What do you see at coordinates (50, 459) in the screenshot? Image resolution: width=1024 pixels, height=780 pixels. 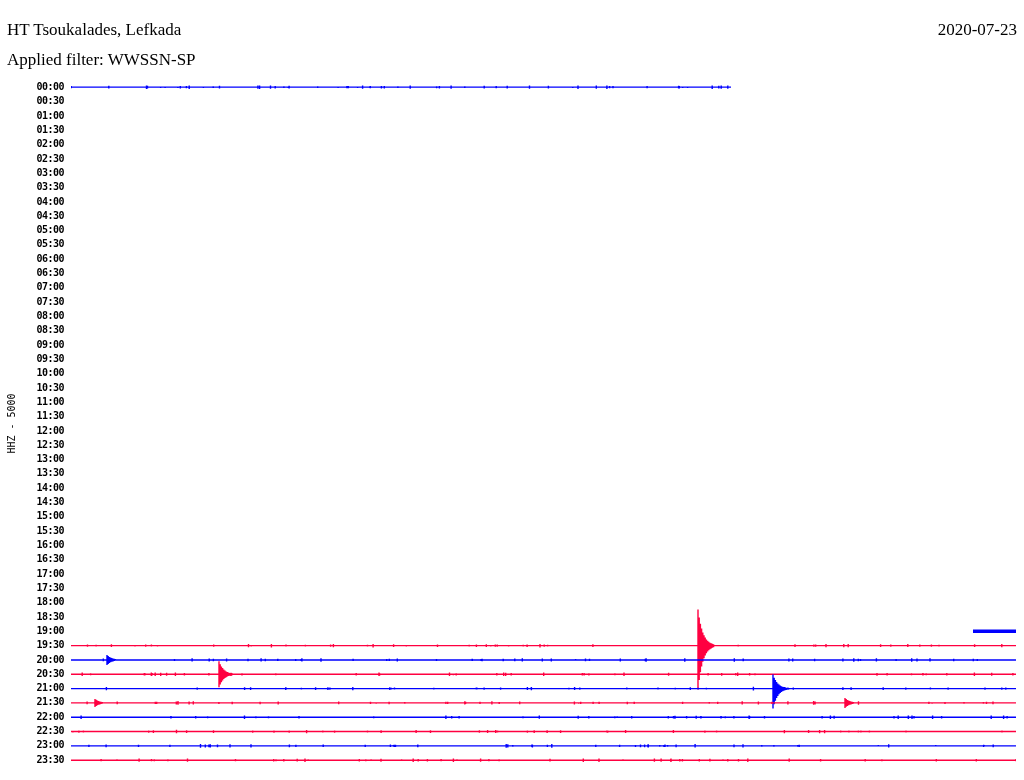 I see `time-label: 13:00` at bounding box center [50, 459].